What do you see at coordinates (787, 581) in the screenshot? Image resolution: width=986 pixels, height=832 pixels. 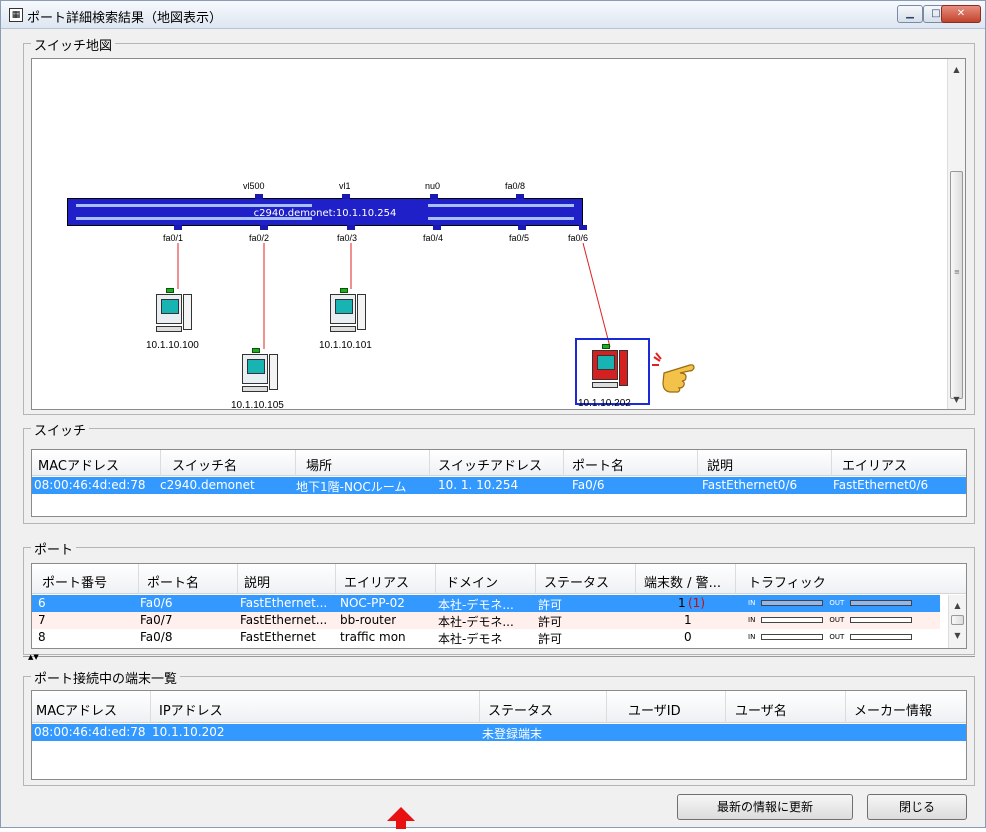 I see `column-header: トラフィック` at bounding box center [787, 581].